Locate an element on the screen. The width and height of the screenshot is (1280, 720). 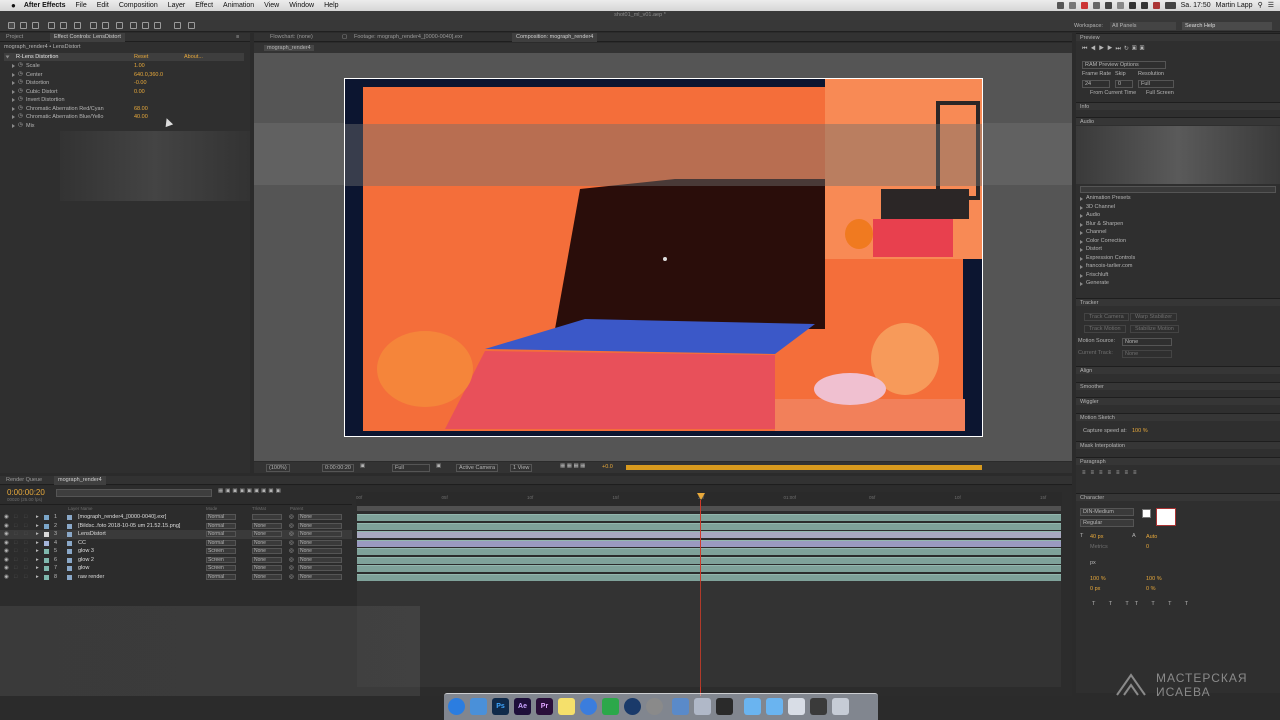
apple-icon: ● is located at coordinates (13, 5).